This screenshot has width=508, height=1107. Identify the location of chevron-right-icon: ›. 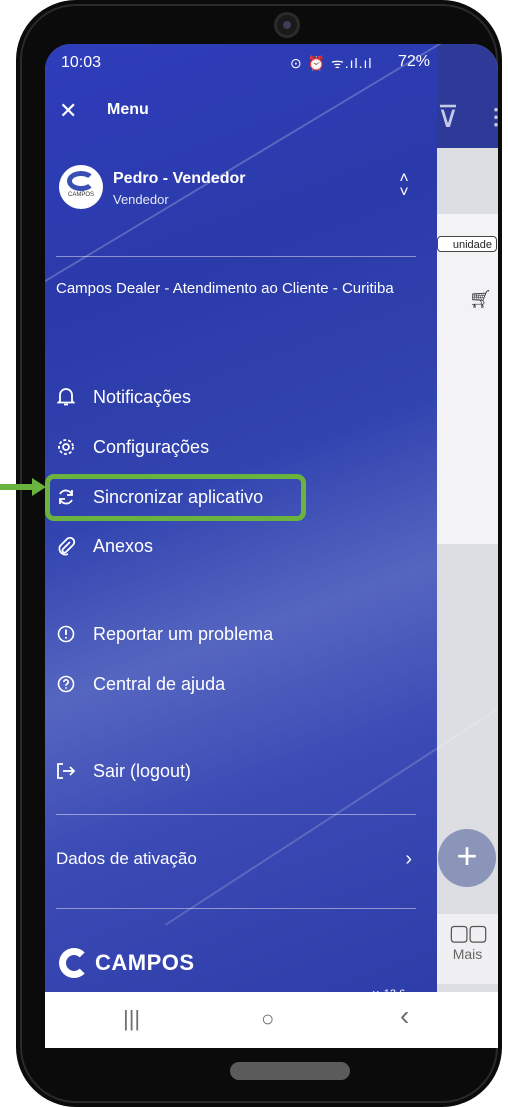
(408, 858).